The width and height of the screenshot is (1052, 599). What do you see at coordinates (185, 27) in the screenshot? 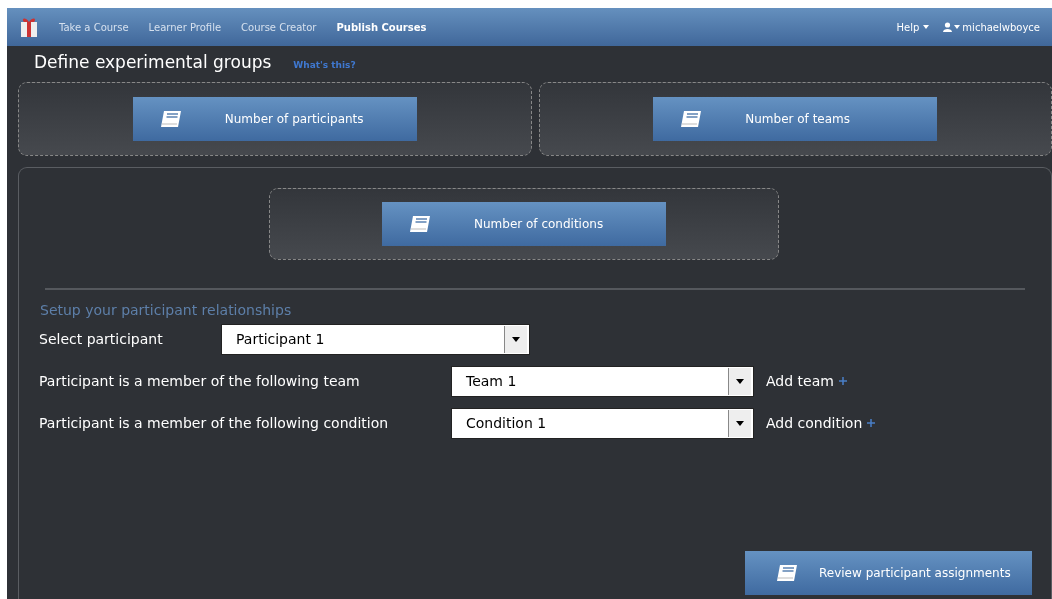
I see `nav-link: Learner Profile` at bounding box center [185, 27].